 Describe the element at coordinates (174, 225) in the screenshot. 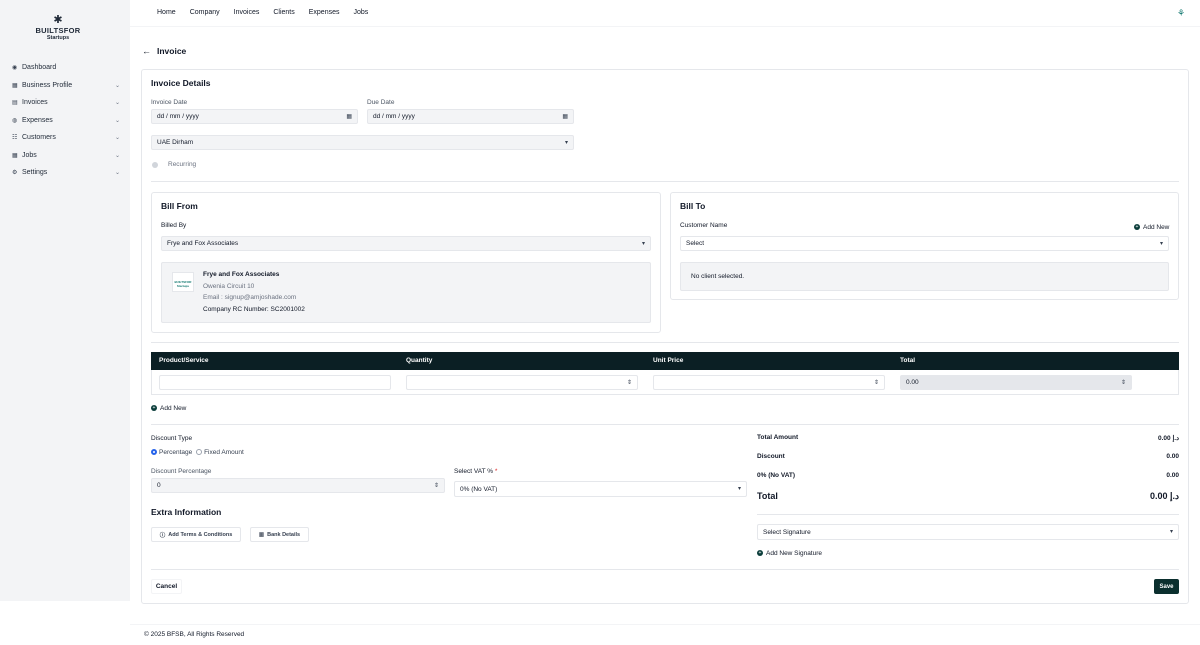

I see `billed-by-label: Billed By` at that location.